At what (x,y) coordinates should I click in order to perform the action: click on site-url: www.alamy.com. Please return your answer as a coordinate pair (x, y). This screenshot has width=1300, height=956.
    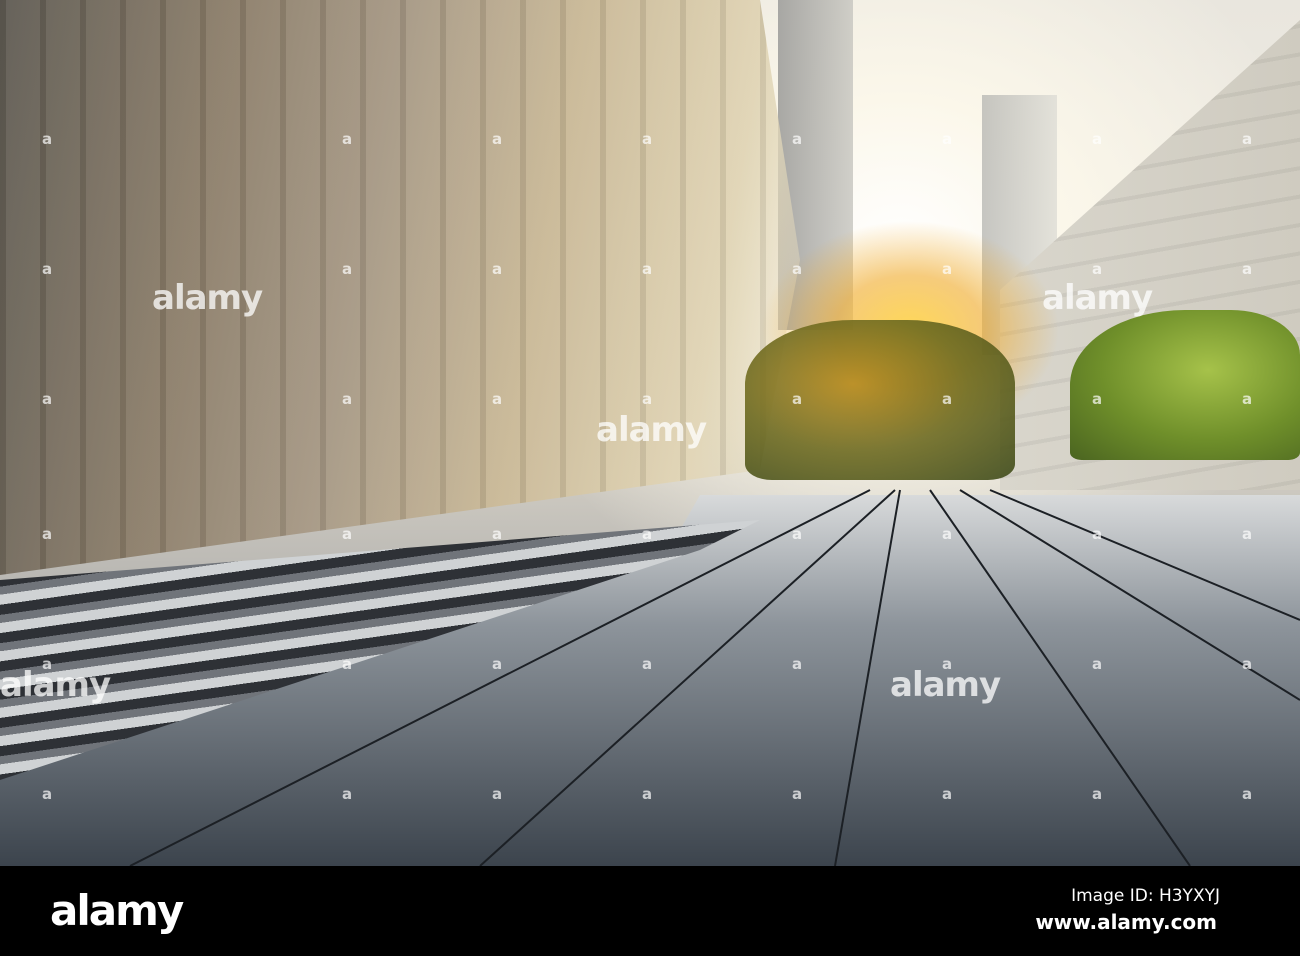
    Looking at the image, I should click on (1126, 922).